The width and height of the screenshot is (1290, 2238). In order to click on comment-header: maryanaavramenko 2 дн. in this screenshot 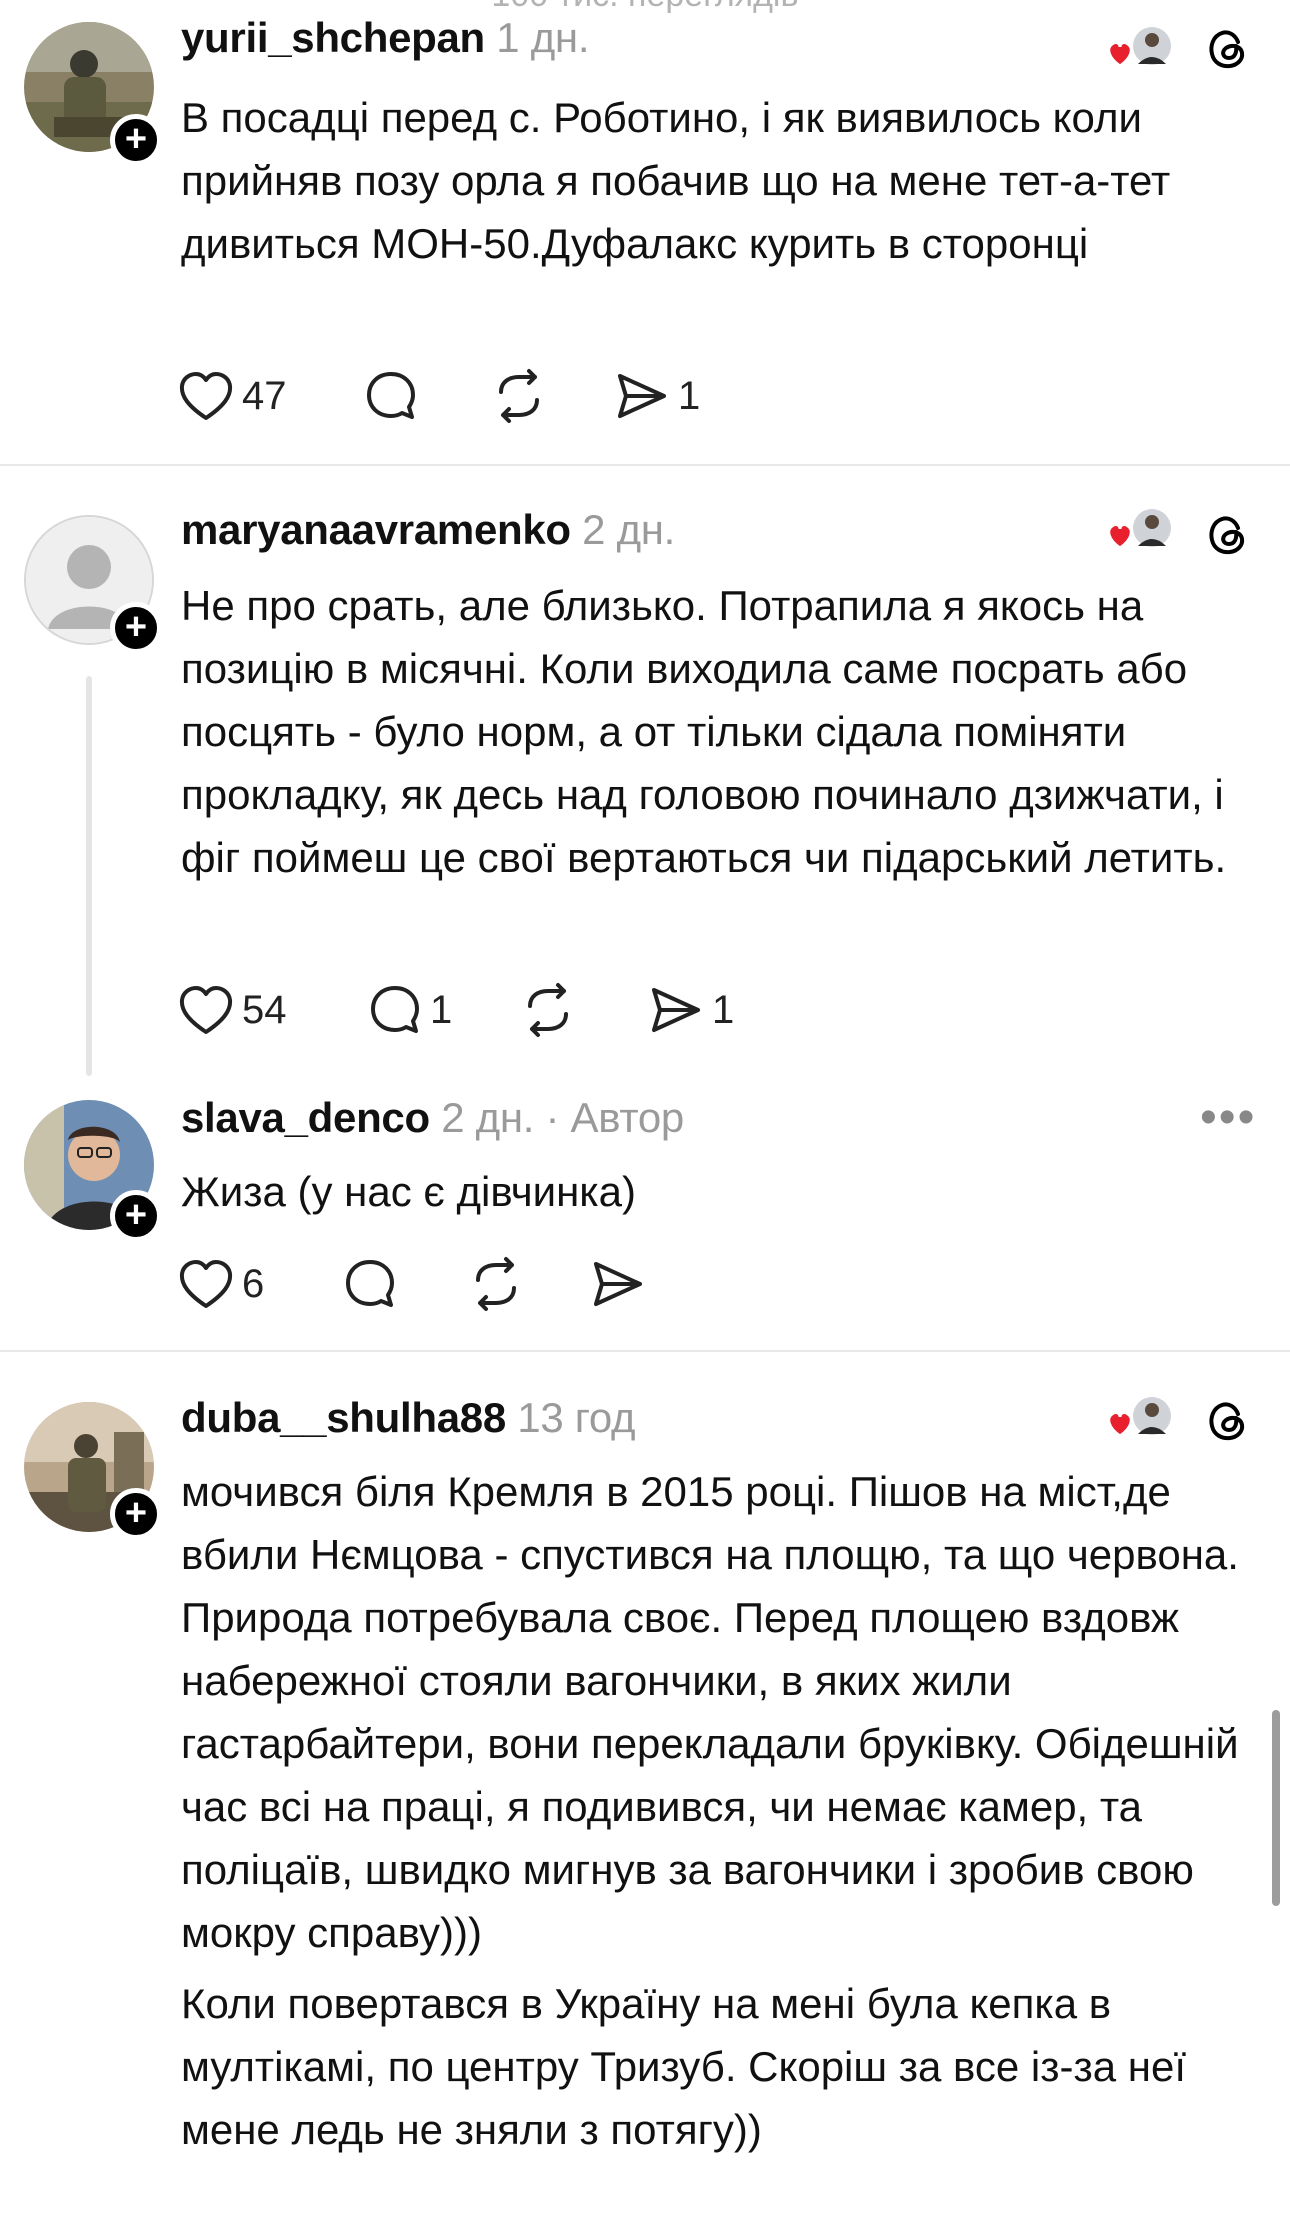, I will do `click(428, 530)`.